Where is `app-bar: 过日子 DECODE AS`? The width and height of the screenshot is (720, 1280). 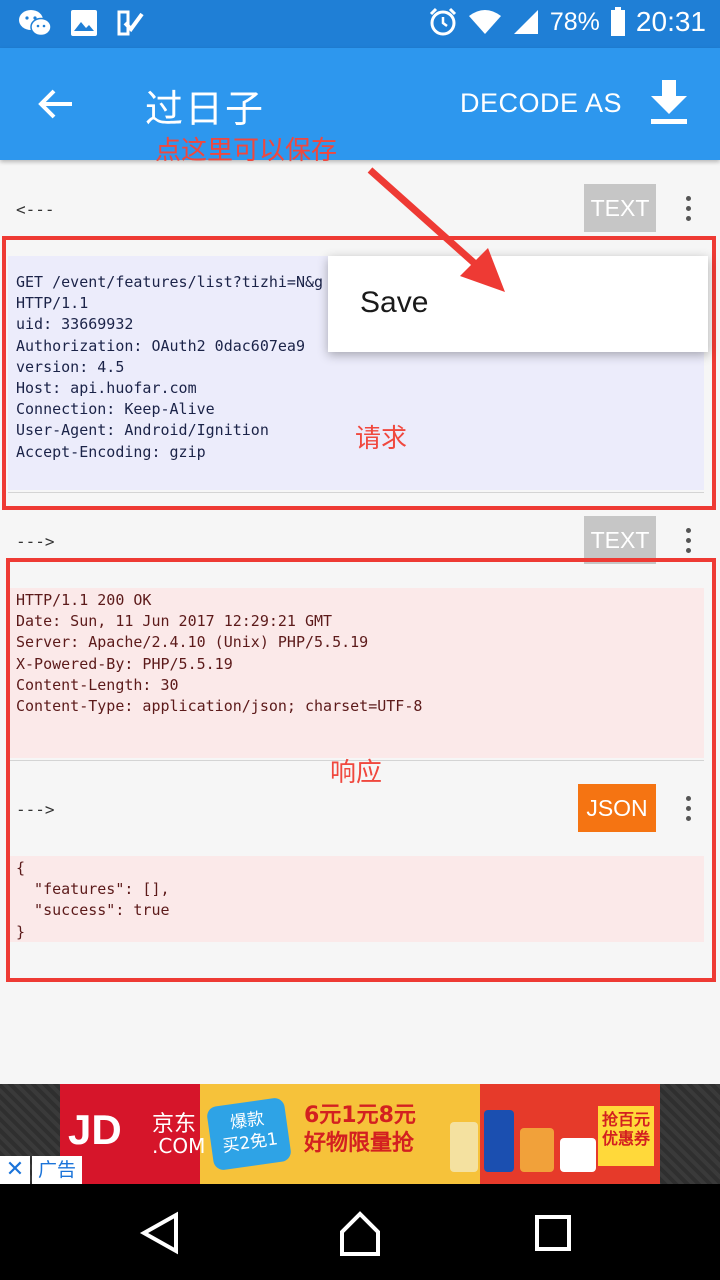 app-bar: 过日子 DECODE AS is located at coordinates (360, 104).